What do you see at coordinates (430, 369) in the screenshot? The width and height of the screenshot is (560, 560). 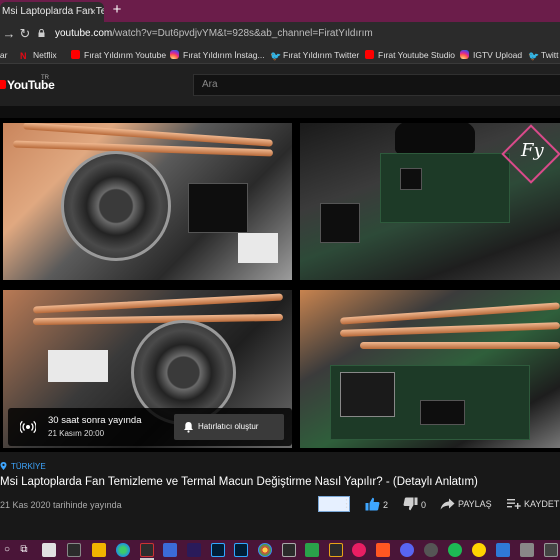 I see `thumbnail-panel-heatsink` at bounding box center [430, 369].